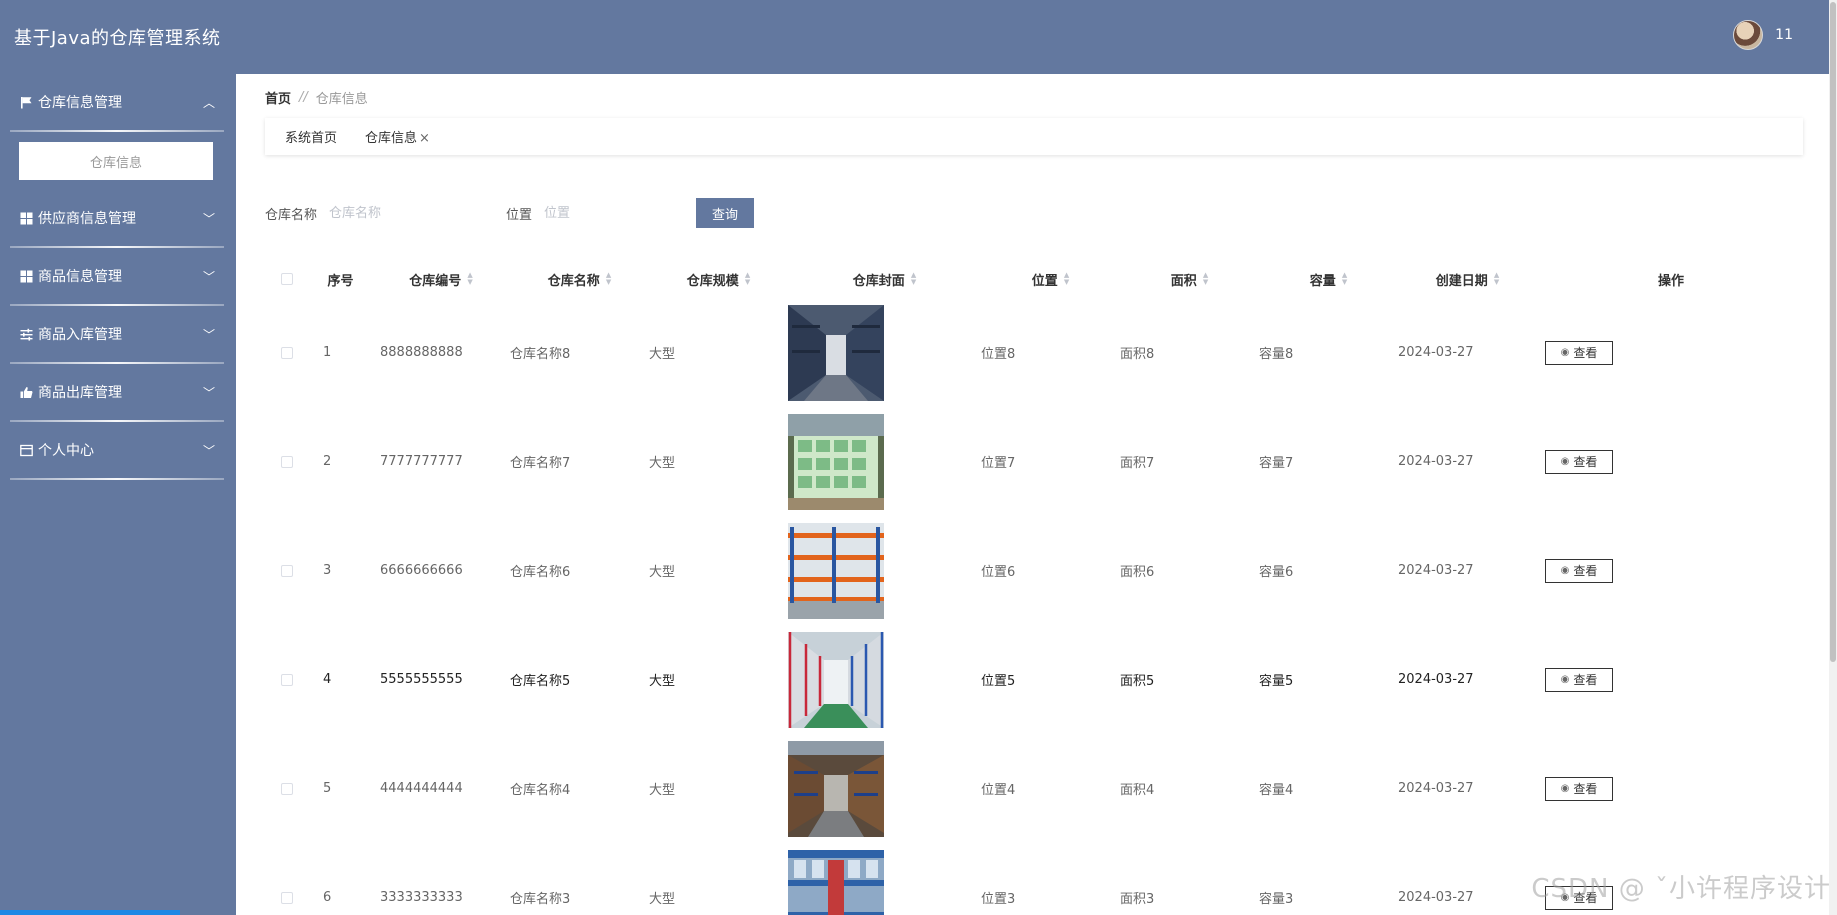 Image resolution: width=1837 pixels, height=915 pixels. I want to click on card-icon, so click(26, 450).